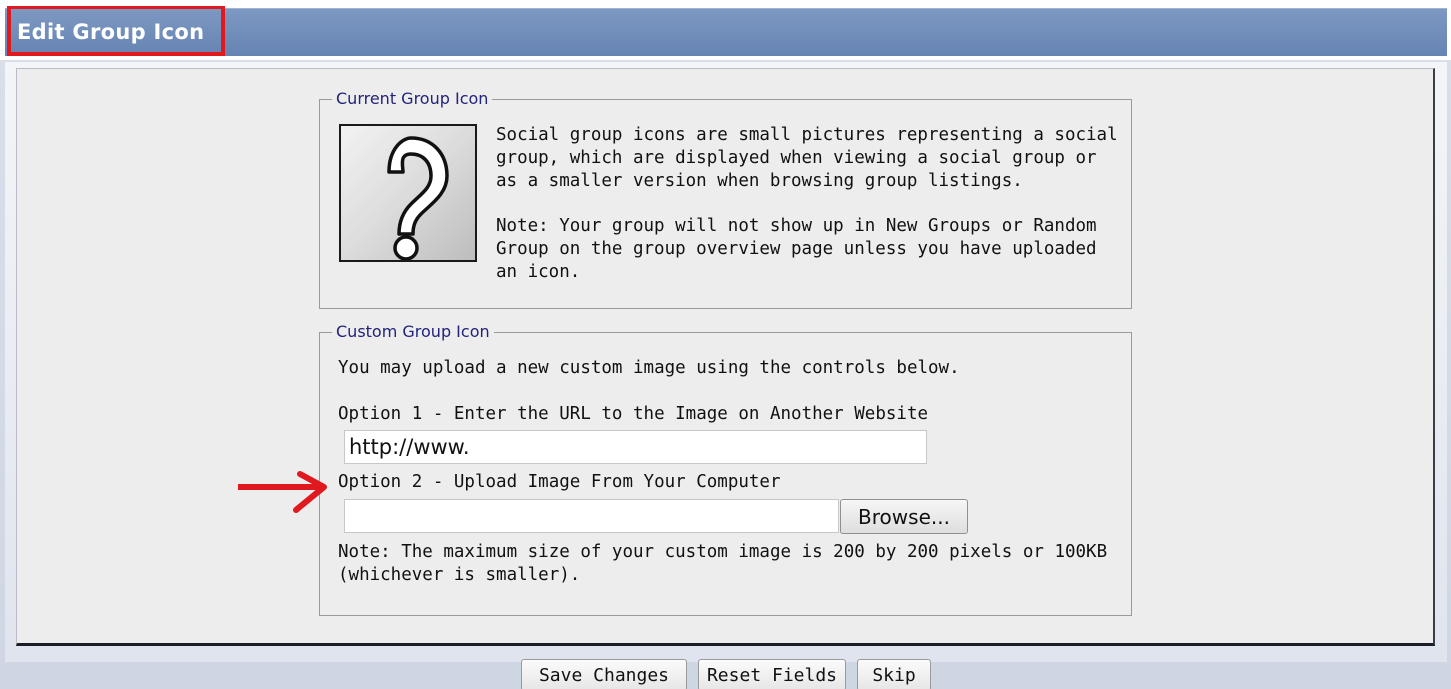 The height and width of the screenshot is (689, 1451). Describe the element at coordinates (772, 674) in the screenshot. I see `reset-fields-button: Reset Fields` at that location.